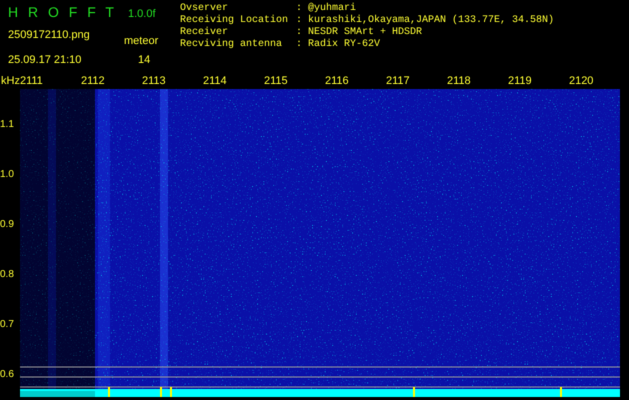 The width and height of the screenshot is (629, 400). What do you see at coordinates (215, 81) in the screenshot?
I see `frequency-label: 2114` at bounding box center [215, 81].